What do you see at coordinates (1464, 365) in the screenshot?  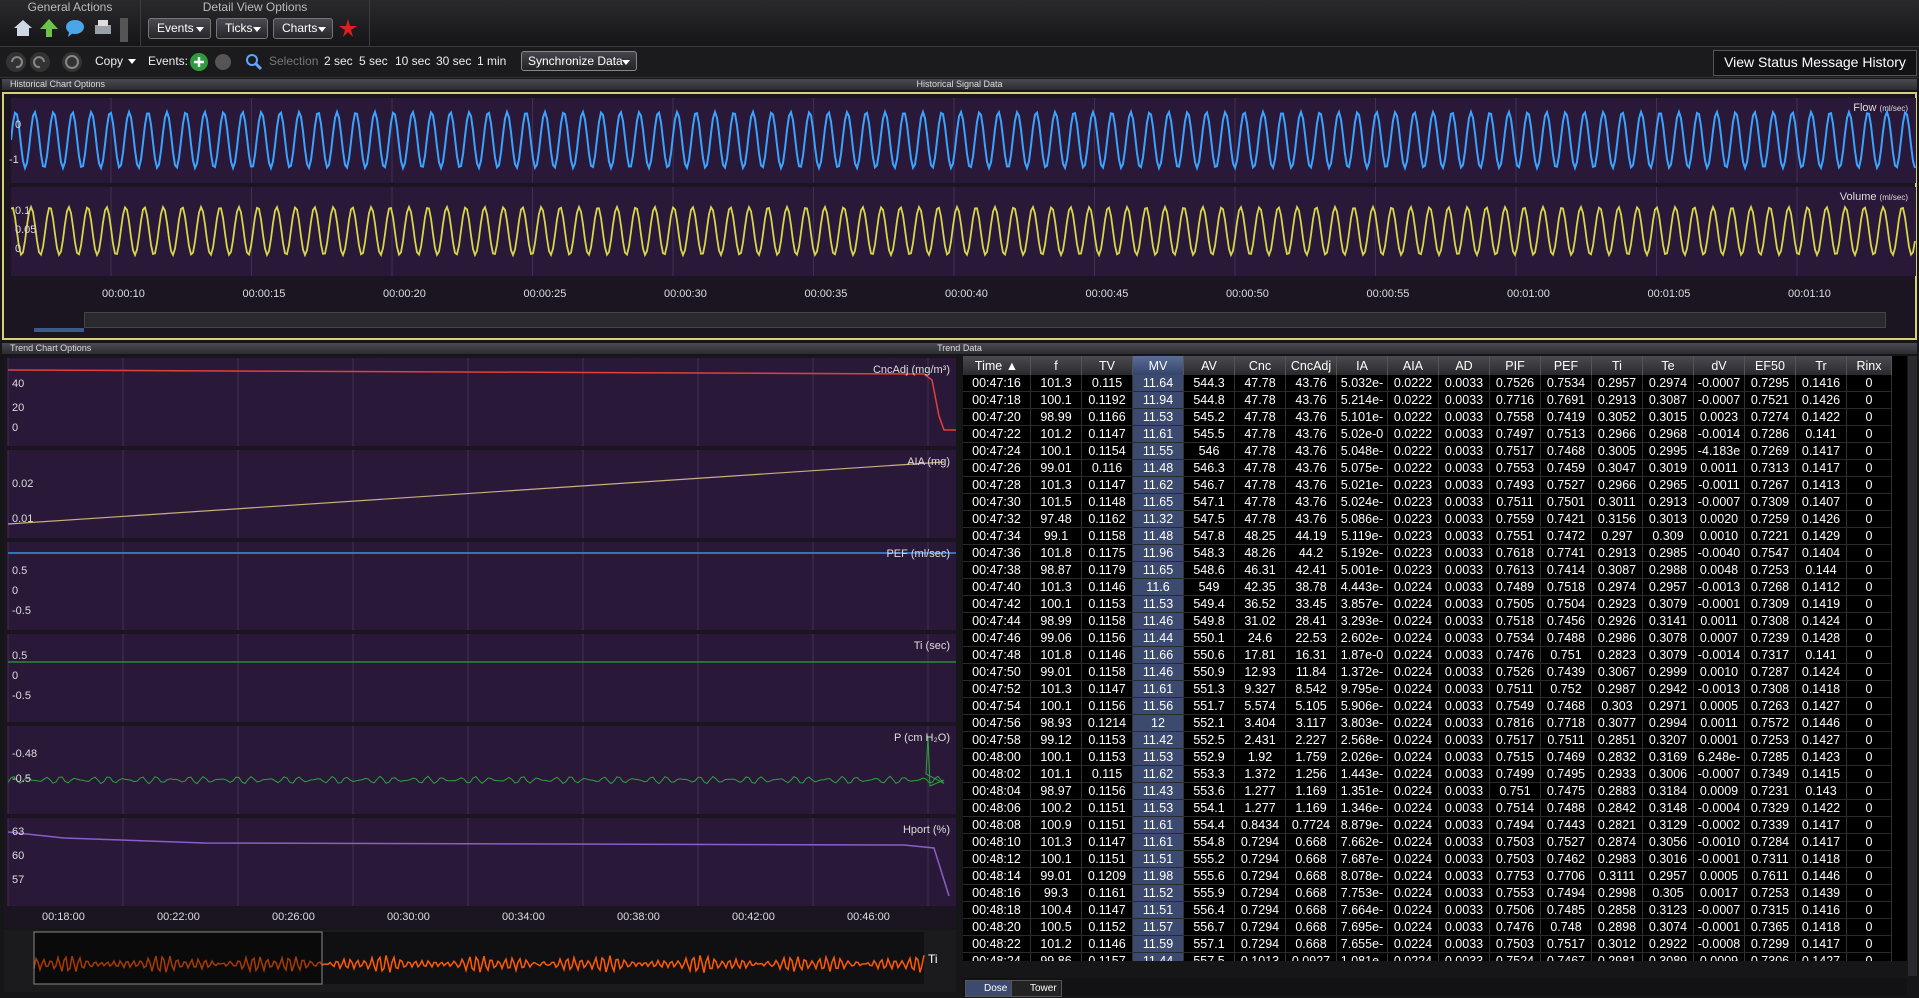 I see `column-header: AD` at bounding box center [1464, 365].